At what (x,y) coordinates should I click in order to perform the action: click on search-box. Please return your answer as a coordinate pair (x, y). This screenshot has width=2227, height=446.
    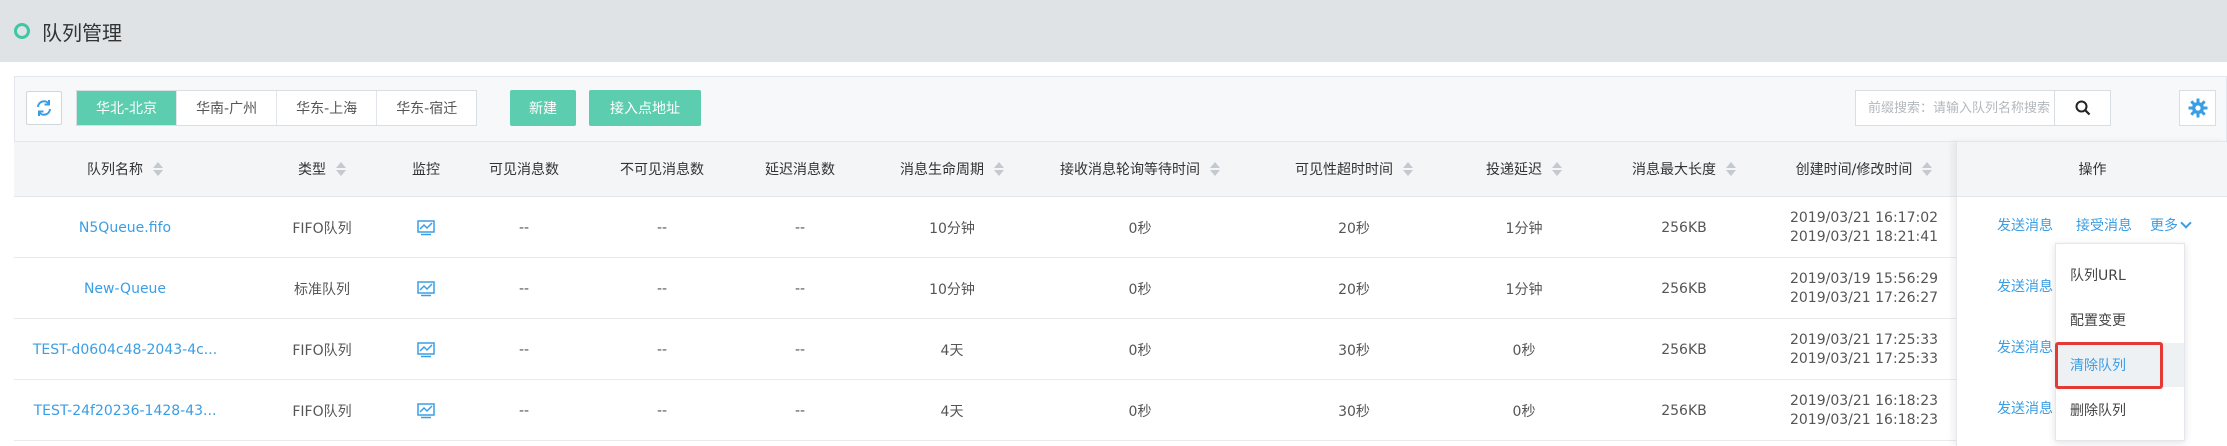
    Looking at the image, I should click on (1983, 108).